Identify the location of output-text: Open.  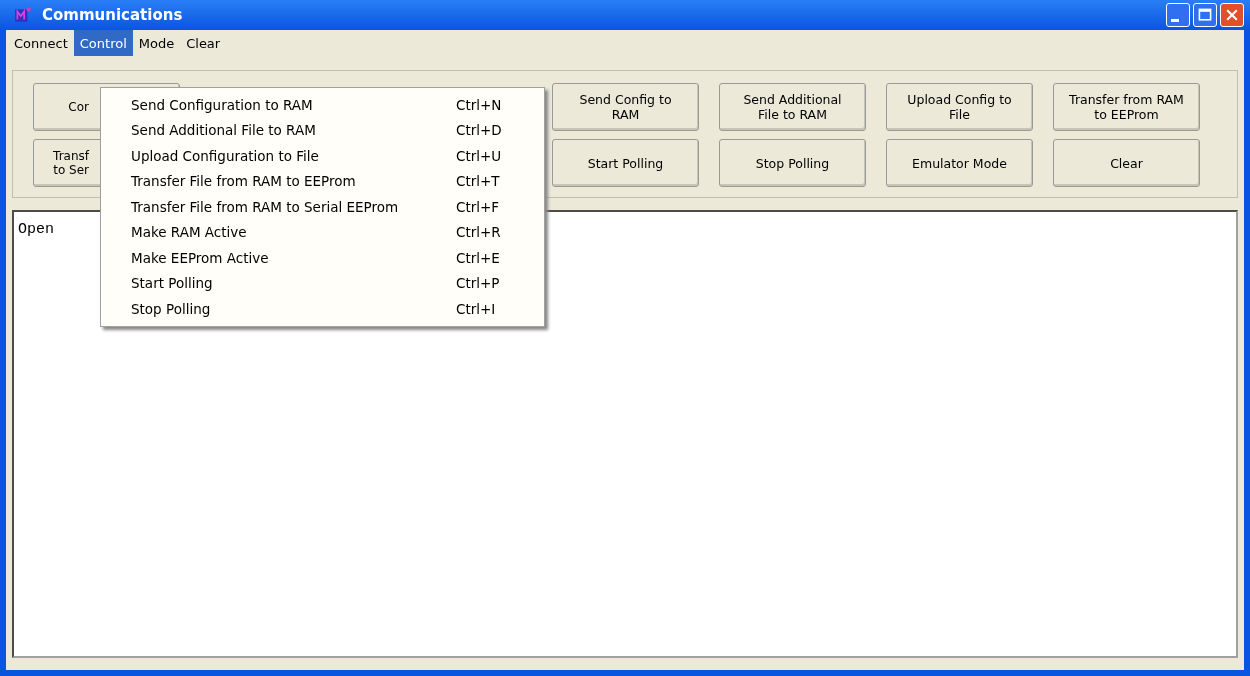
(36, 229).